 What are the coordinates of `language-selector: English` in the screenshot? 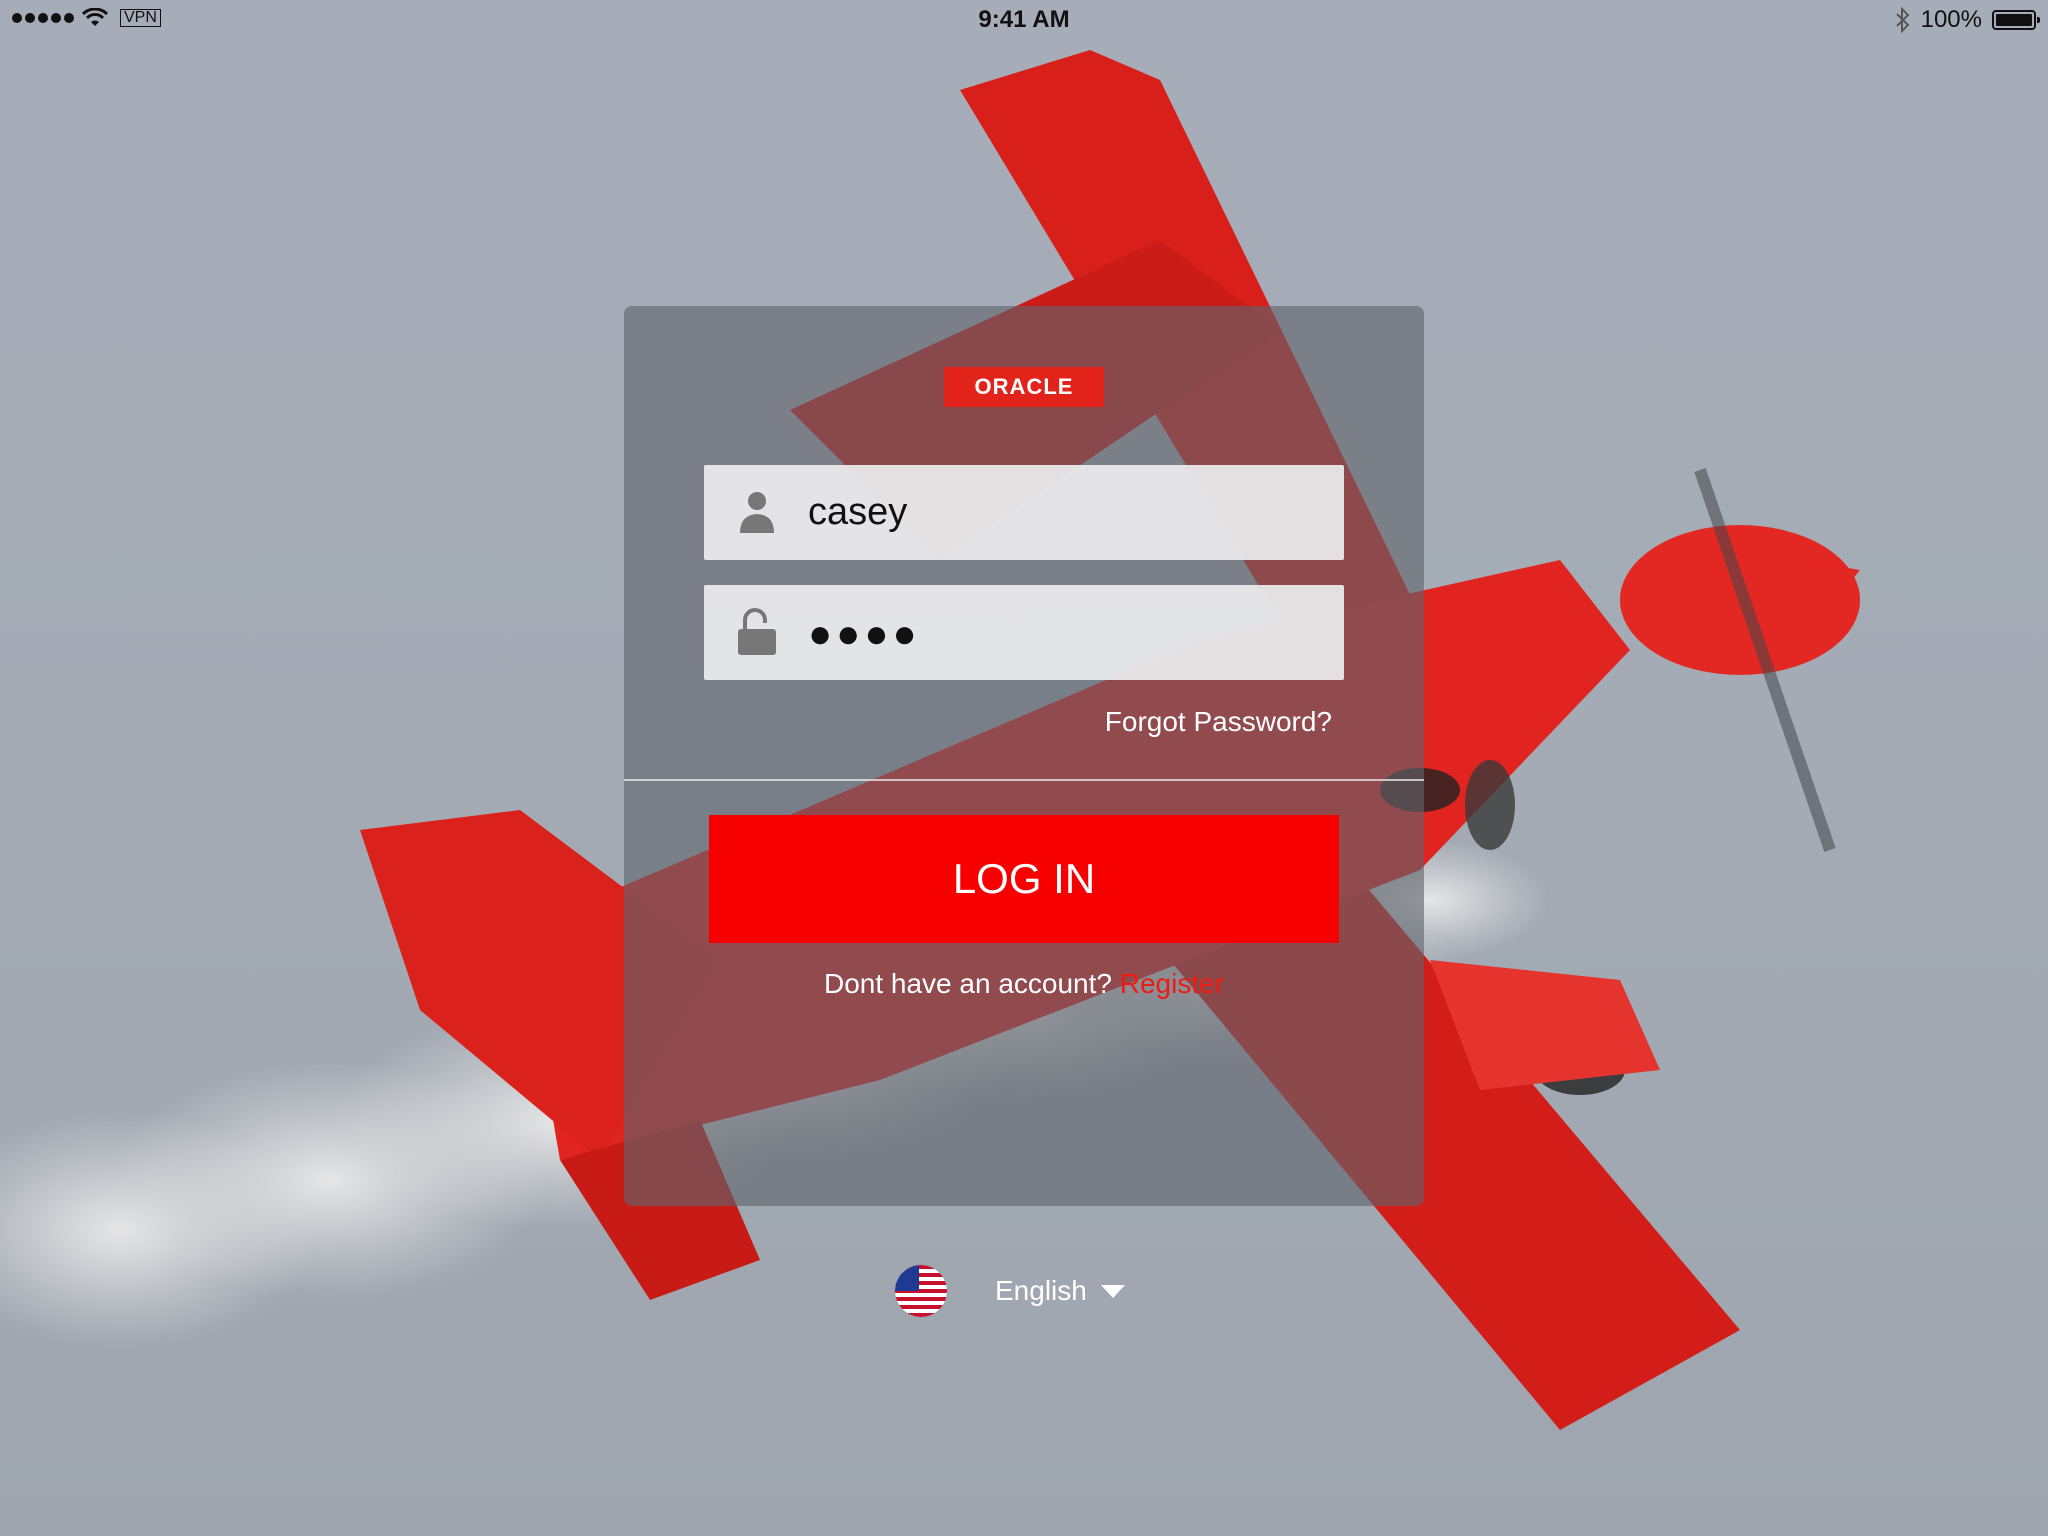 It's located at (1010, 1291).